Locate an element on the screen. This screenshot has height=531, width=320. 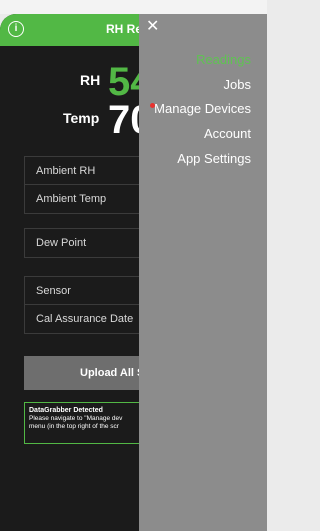
menu-item-account: Account is located at coordinates (227, 133).